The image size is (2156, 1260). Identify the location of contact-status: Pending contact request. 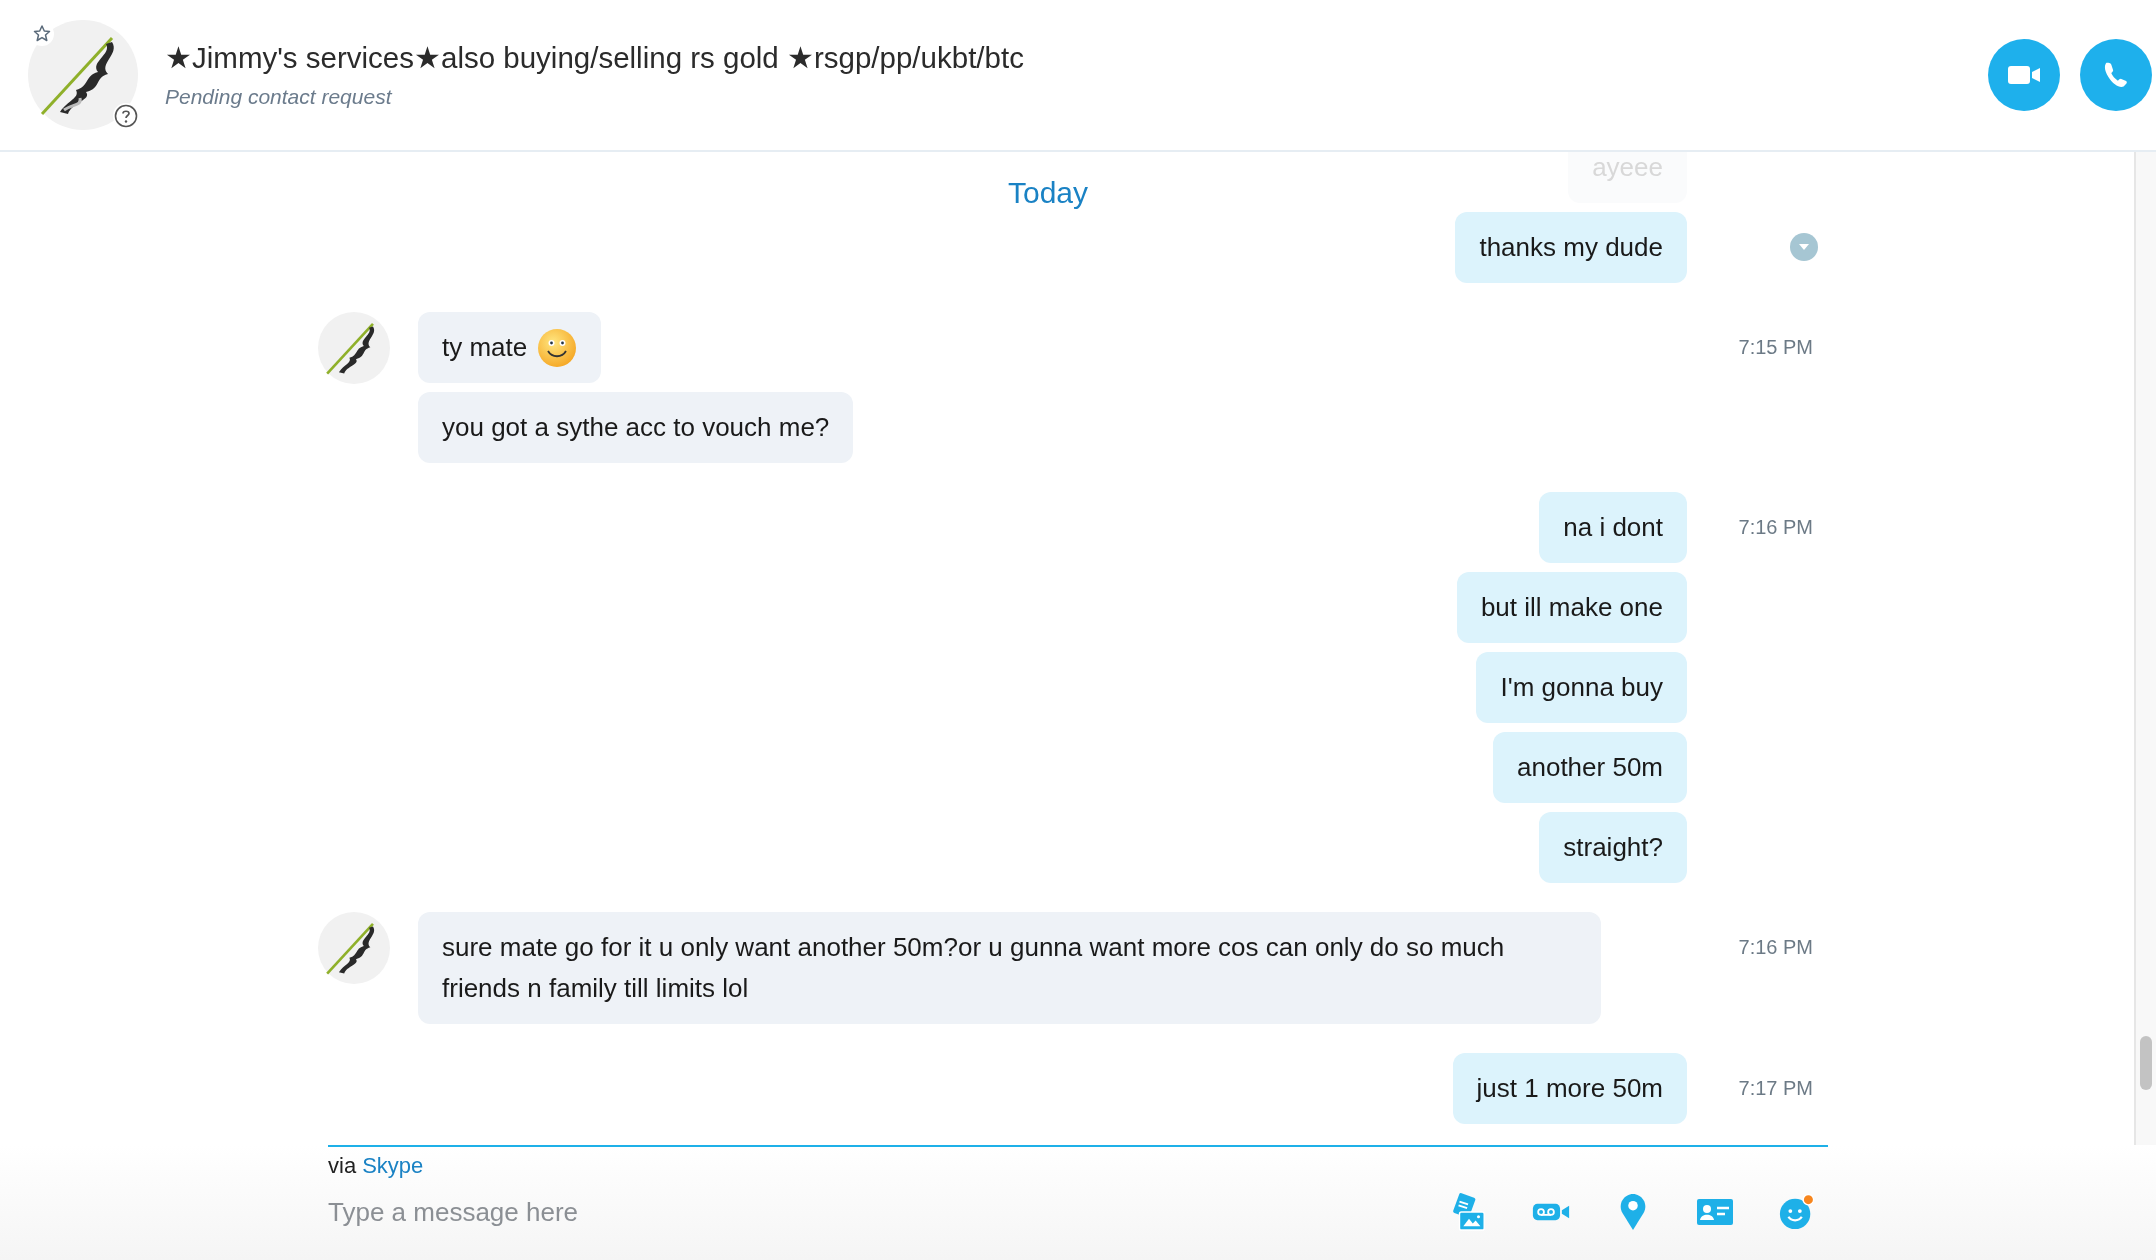
(279, 97).